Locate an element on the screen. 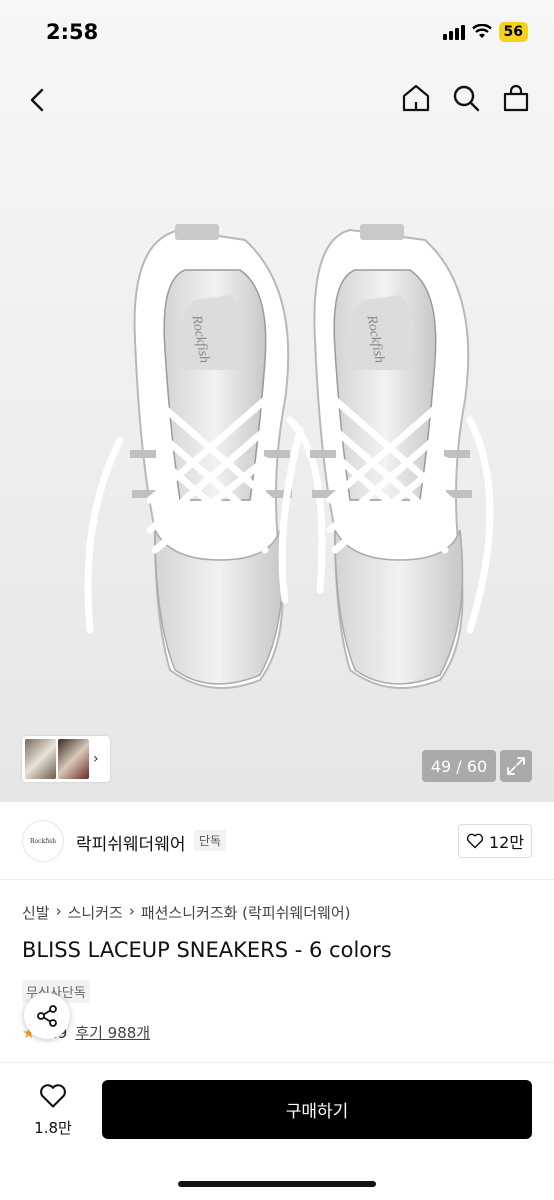 This screenshot has width=554, height=1200. image-counter: 49 / 60 is located at coordinates (459, 766).